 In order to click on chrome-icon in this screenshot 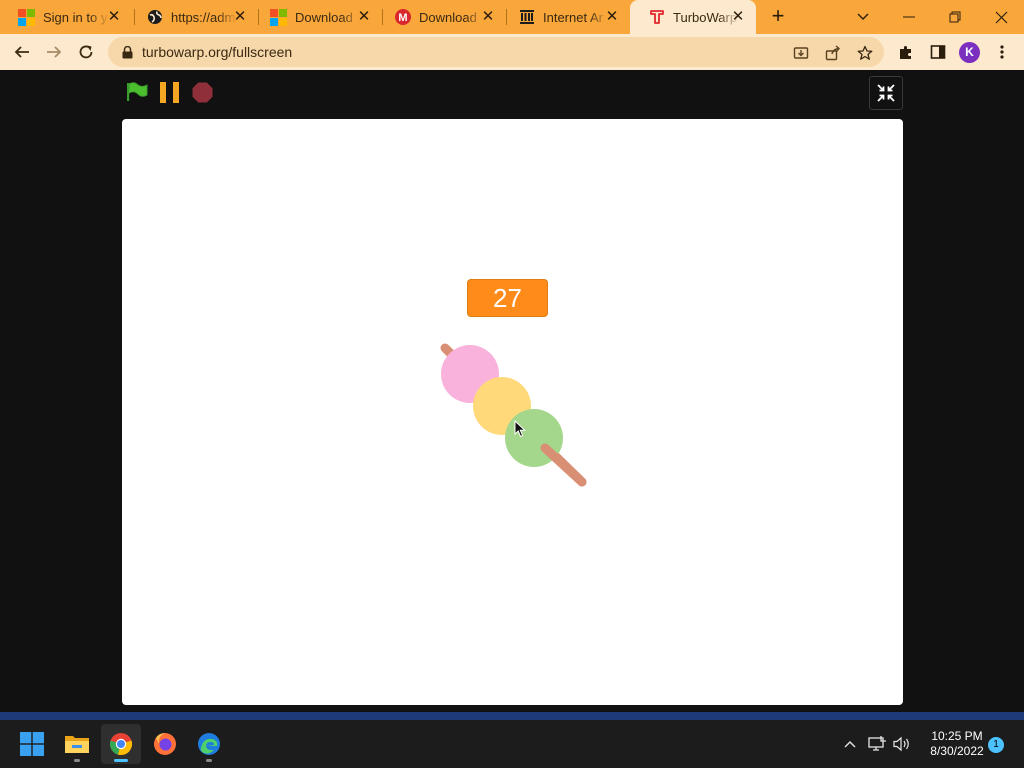, I will do `click(121, 744)`.